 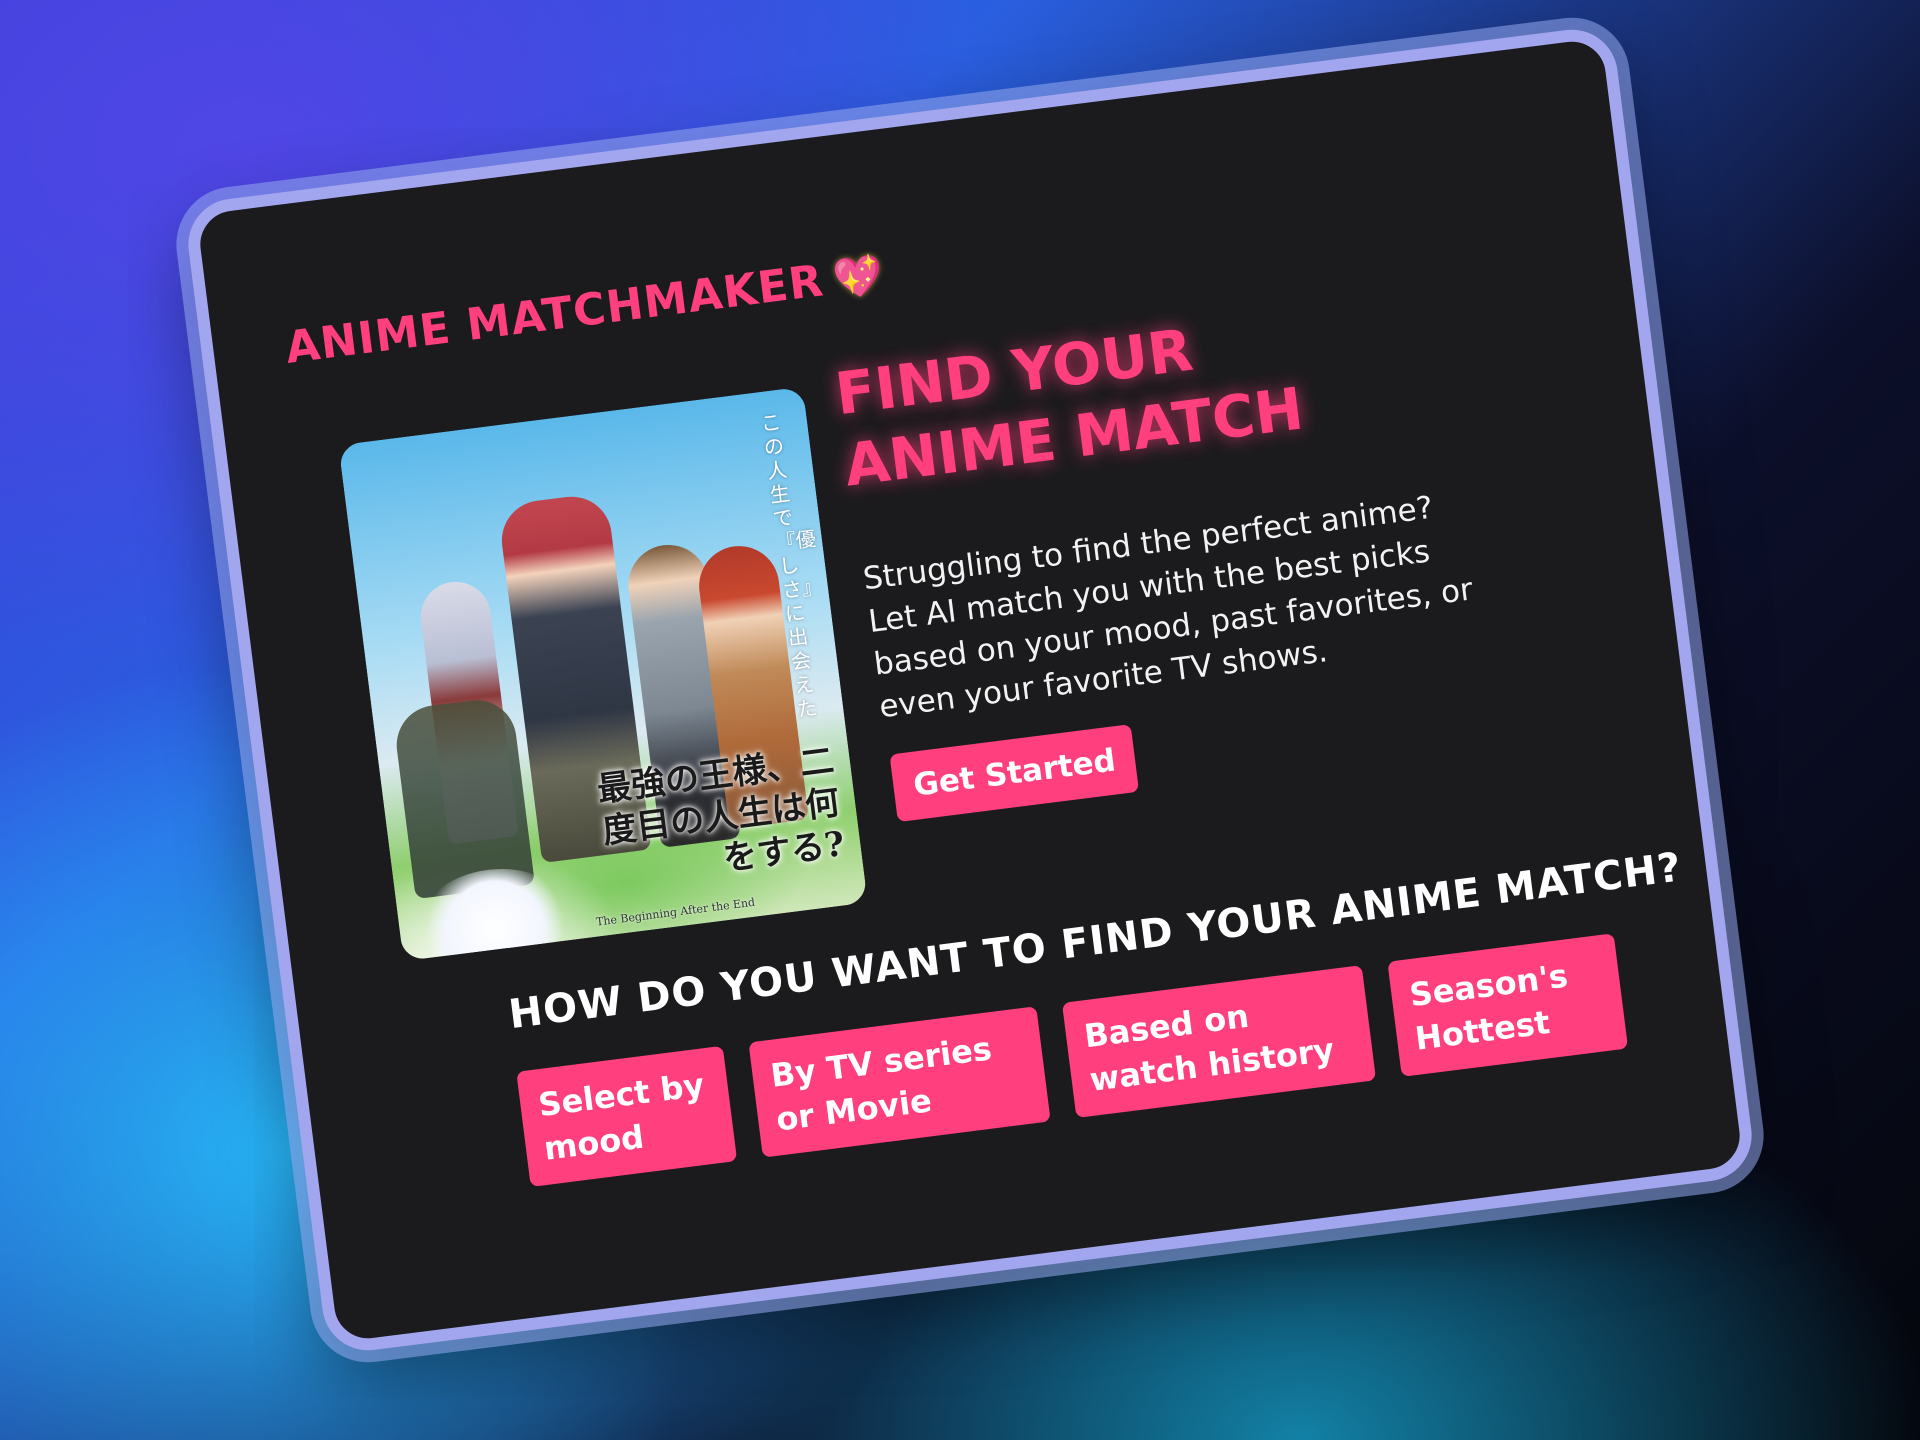 I want to click on based-on-watch-history-button: Based on watch history, so click(x=1219, y=1042).